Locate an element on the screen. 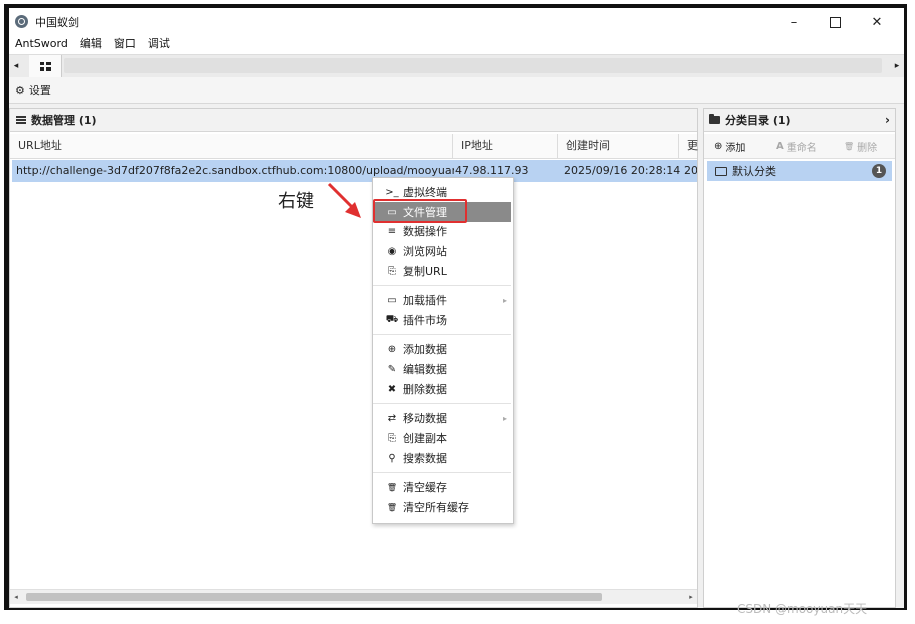 The height and width of the screenshot is (624, 915). minimize-button: – is located at coordinates (794, 22).